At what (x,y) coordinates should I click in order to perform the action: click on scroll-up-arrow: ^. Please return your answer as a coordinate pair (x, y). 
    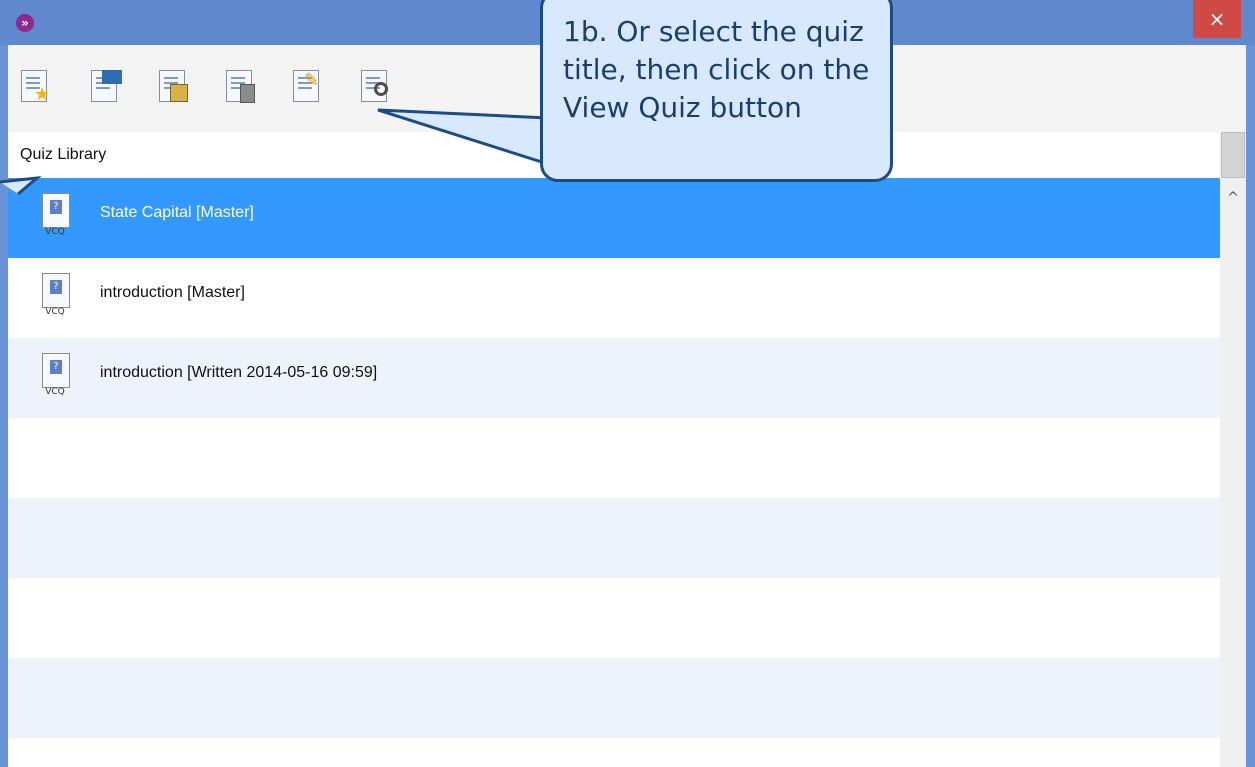
    Looking at the image, I should click on (1233, 200).